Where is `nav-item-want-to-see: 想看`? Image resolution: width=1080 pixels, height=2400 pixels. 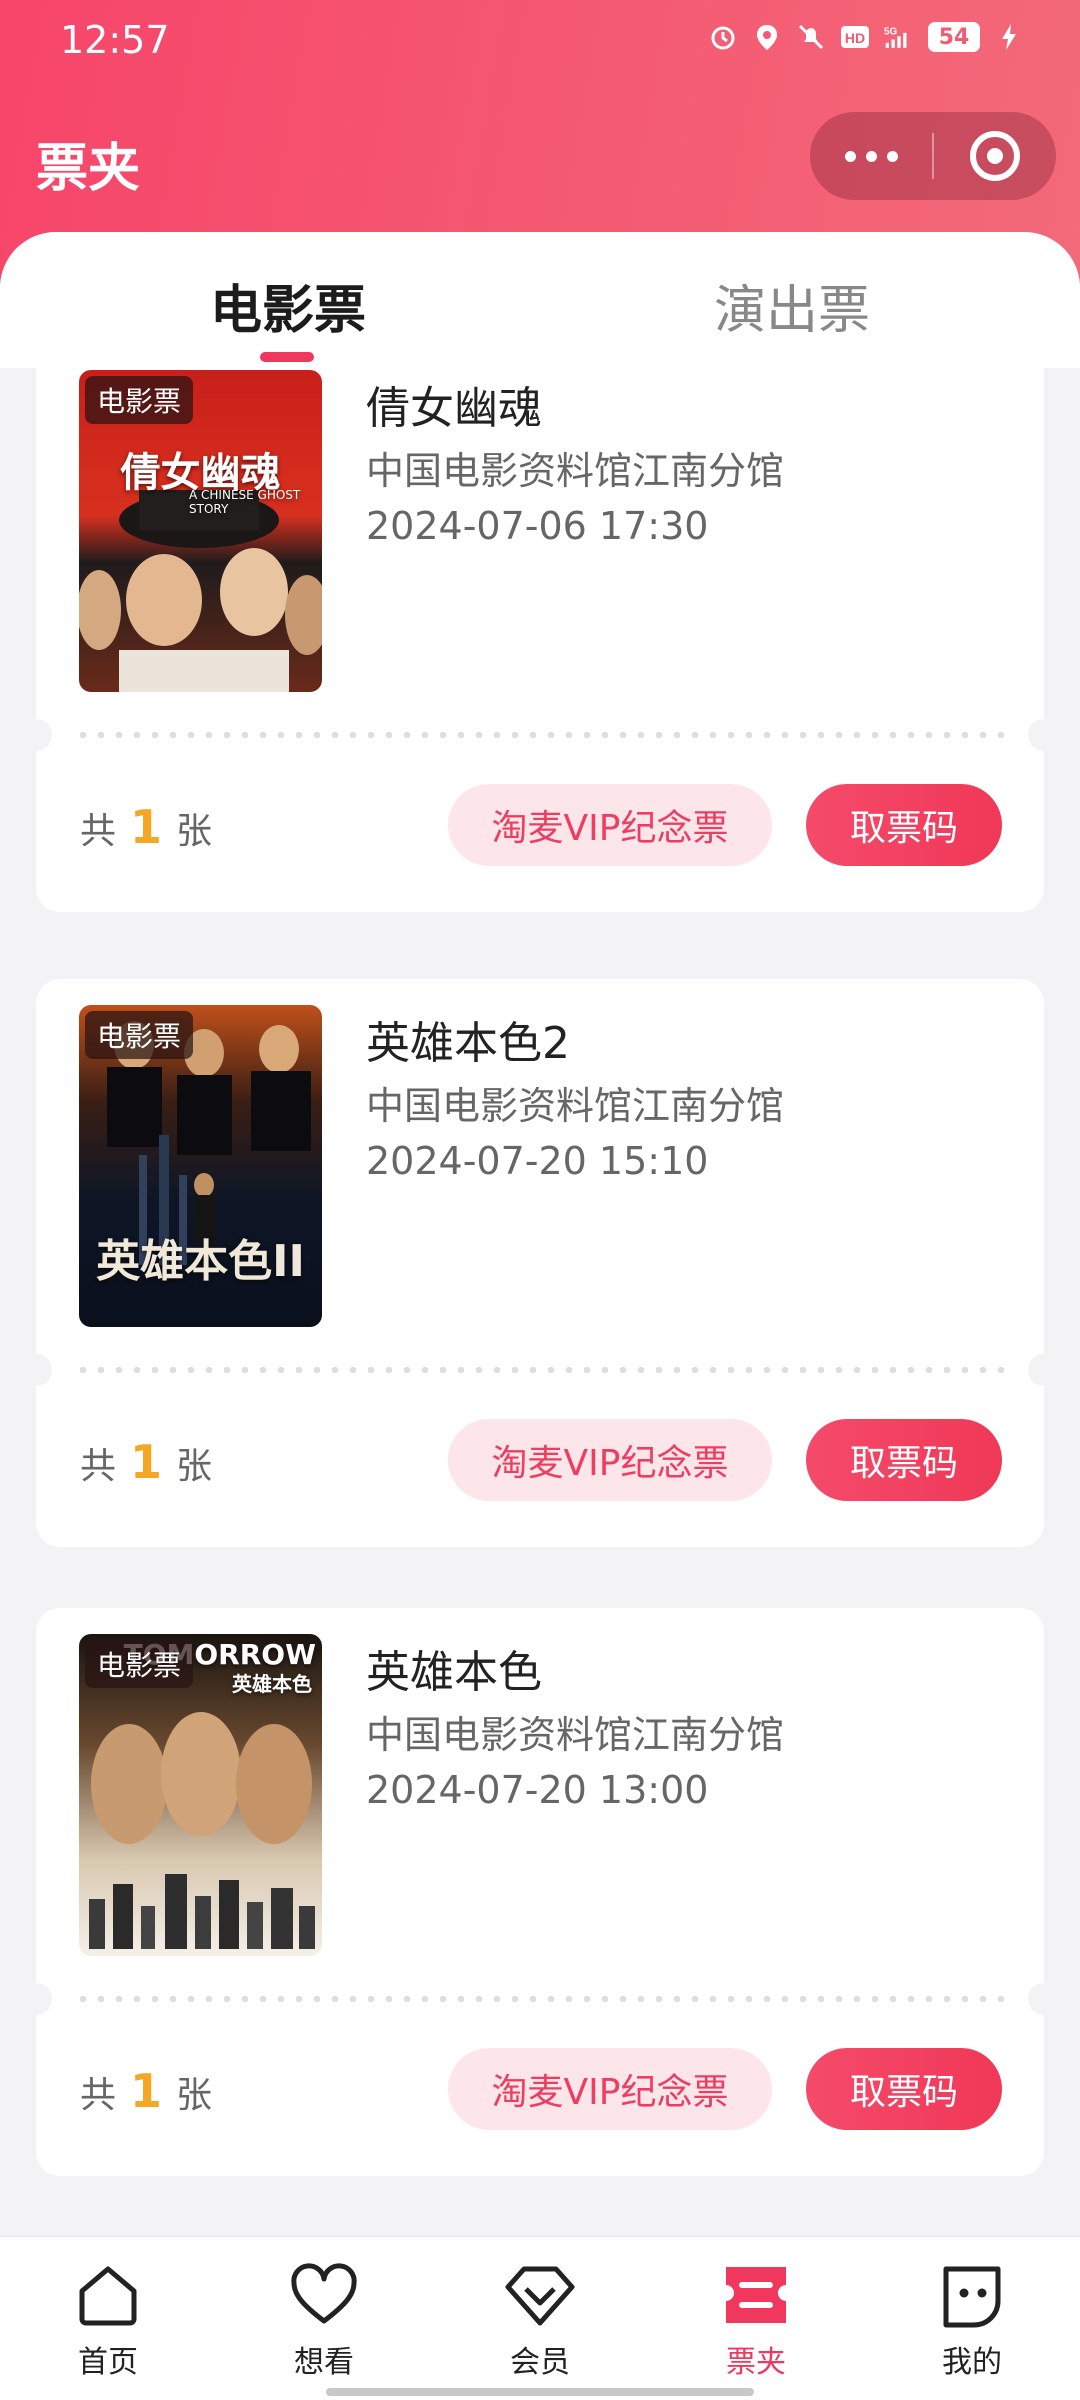
nav-item-want-to-see: 想看 is located at coordinates (324, 2319).